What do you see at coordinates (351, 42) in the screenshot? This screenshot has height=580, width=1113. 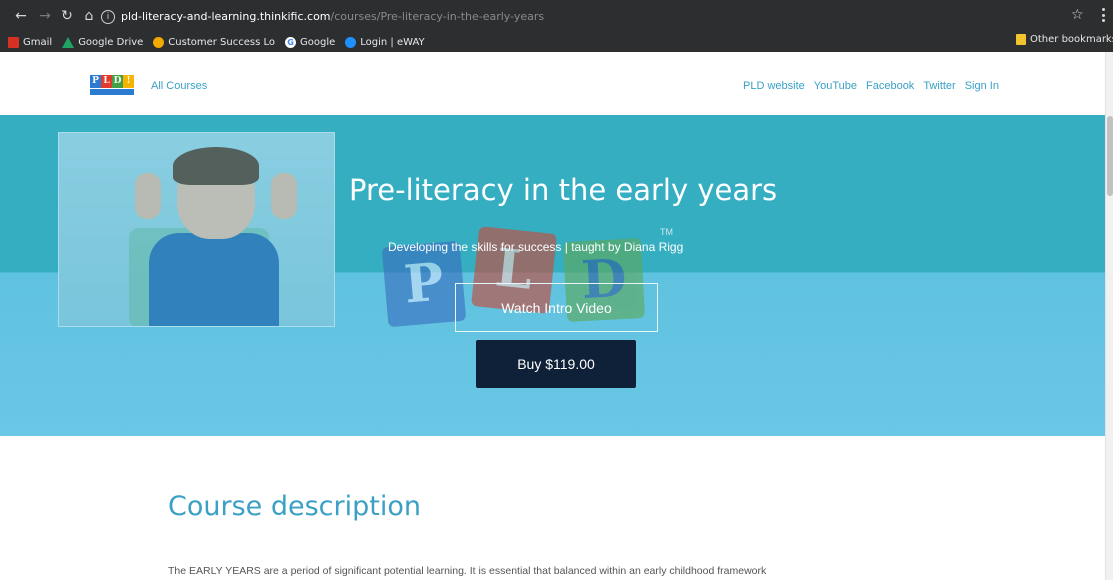 I see `eway-icon` at bounding box center [351, 42].